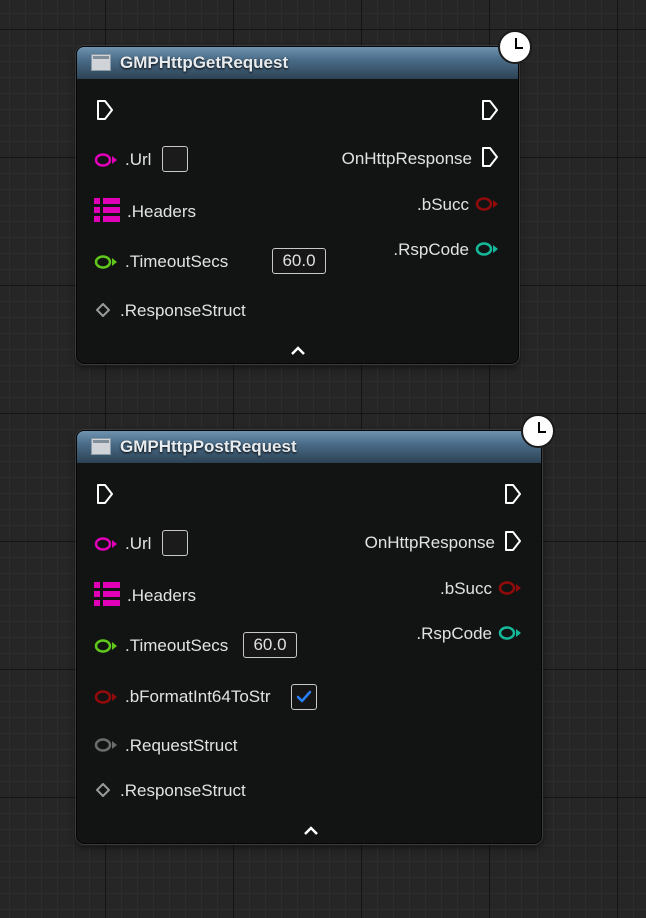 The image size is (646, 918). I want to click on node-header: GMPHttpGetRequest, so click(297, 63).